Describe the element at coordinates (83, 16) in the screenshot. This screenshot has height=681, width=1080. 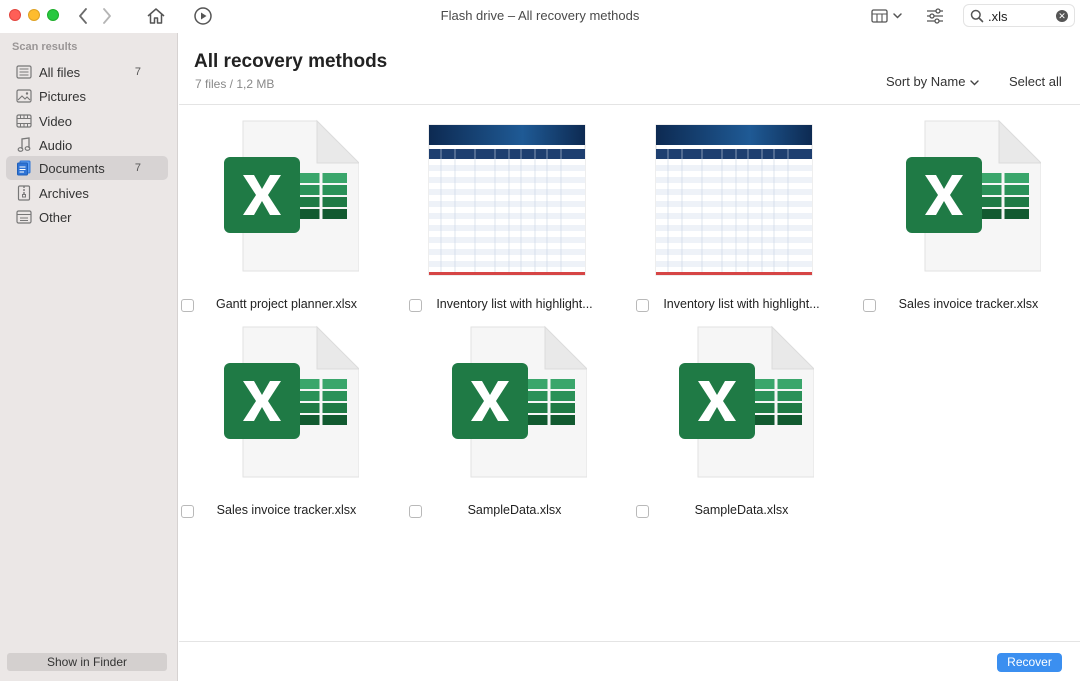
I see `back-icon` at that location.